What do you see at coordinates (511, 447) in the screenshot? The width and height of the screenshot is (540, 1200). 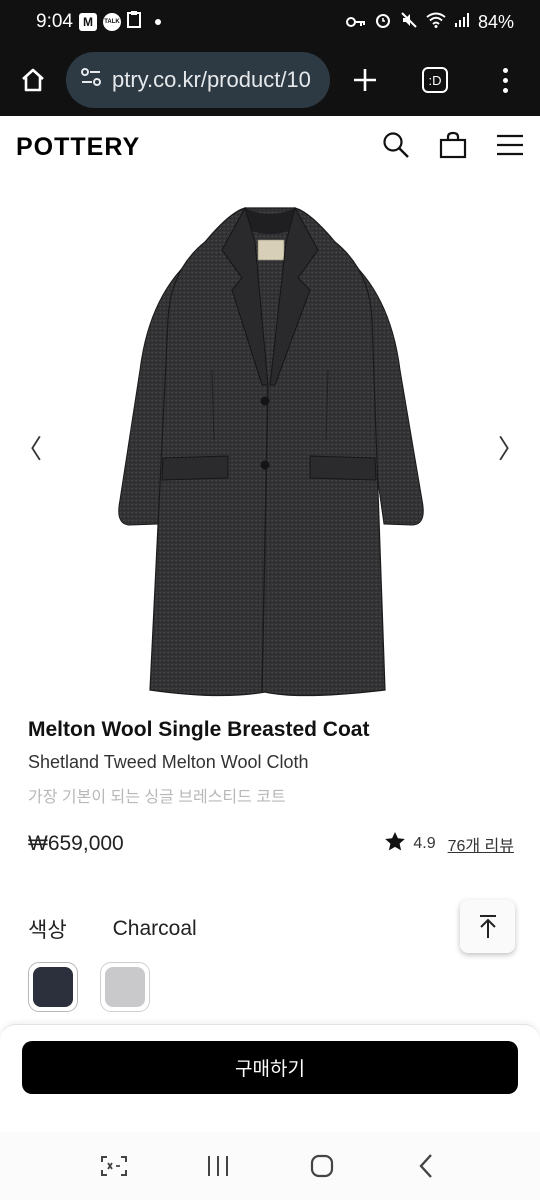 I see `carousel-next-arrow-icon: 〉` at bounding box center [511, 447].